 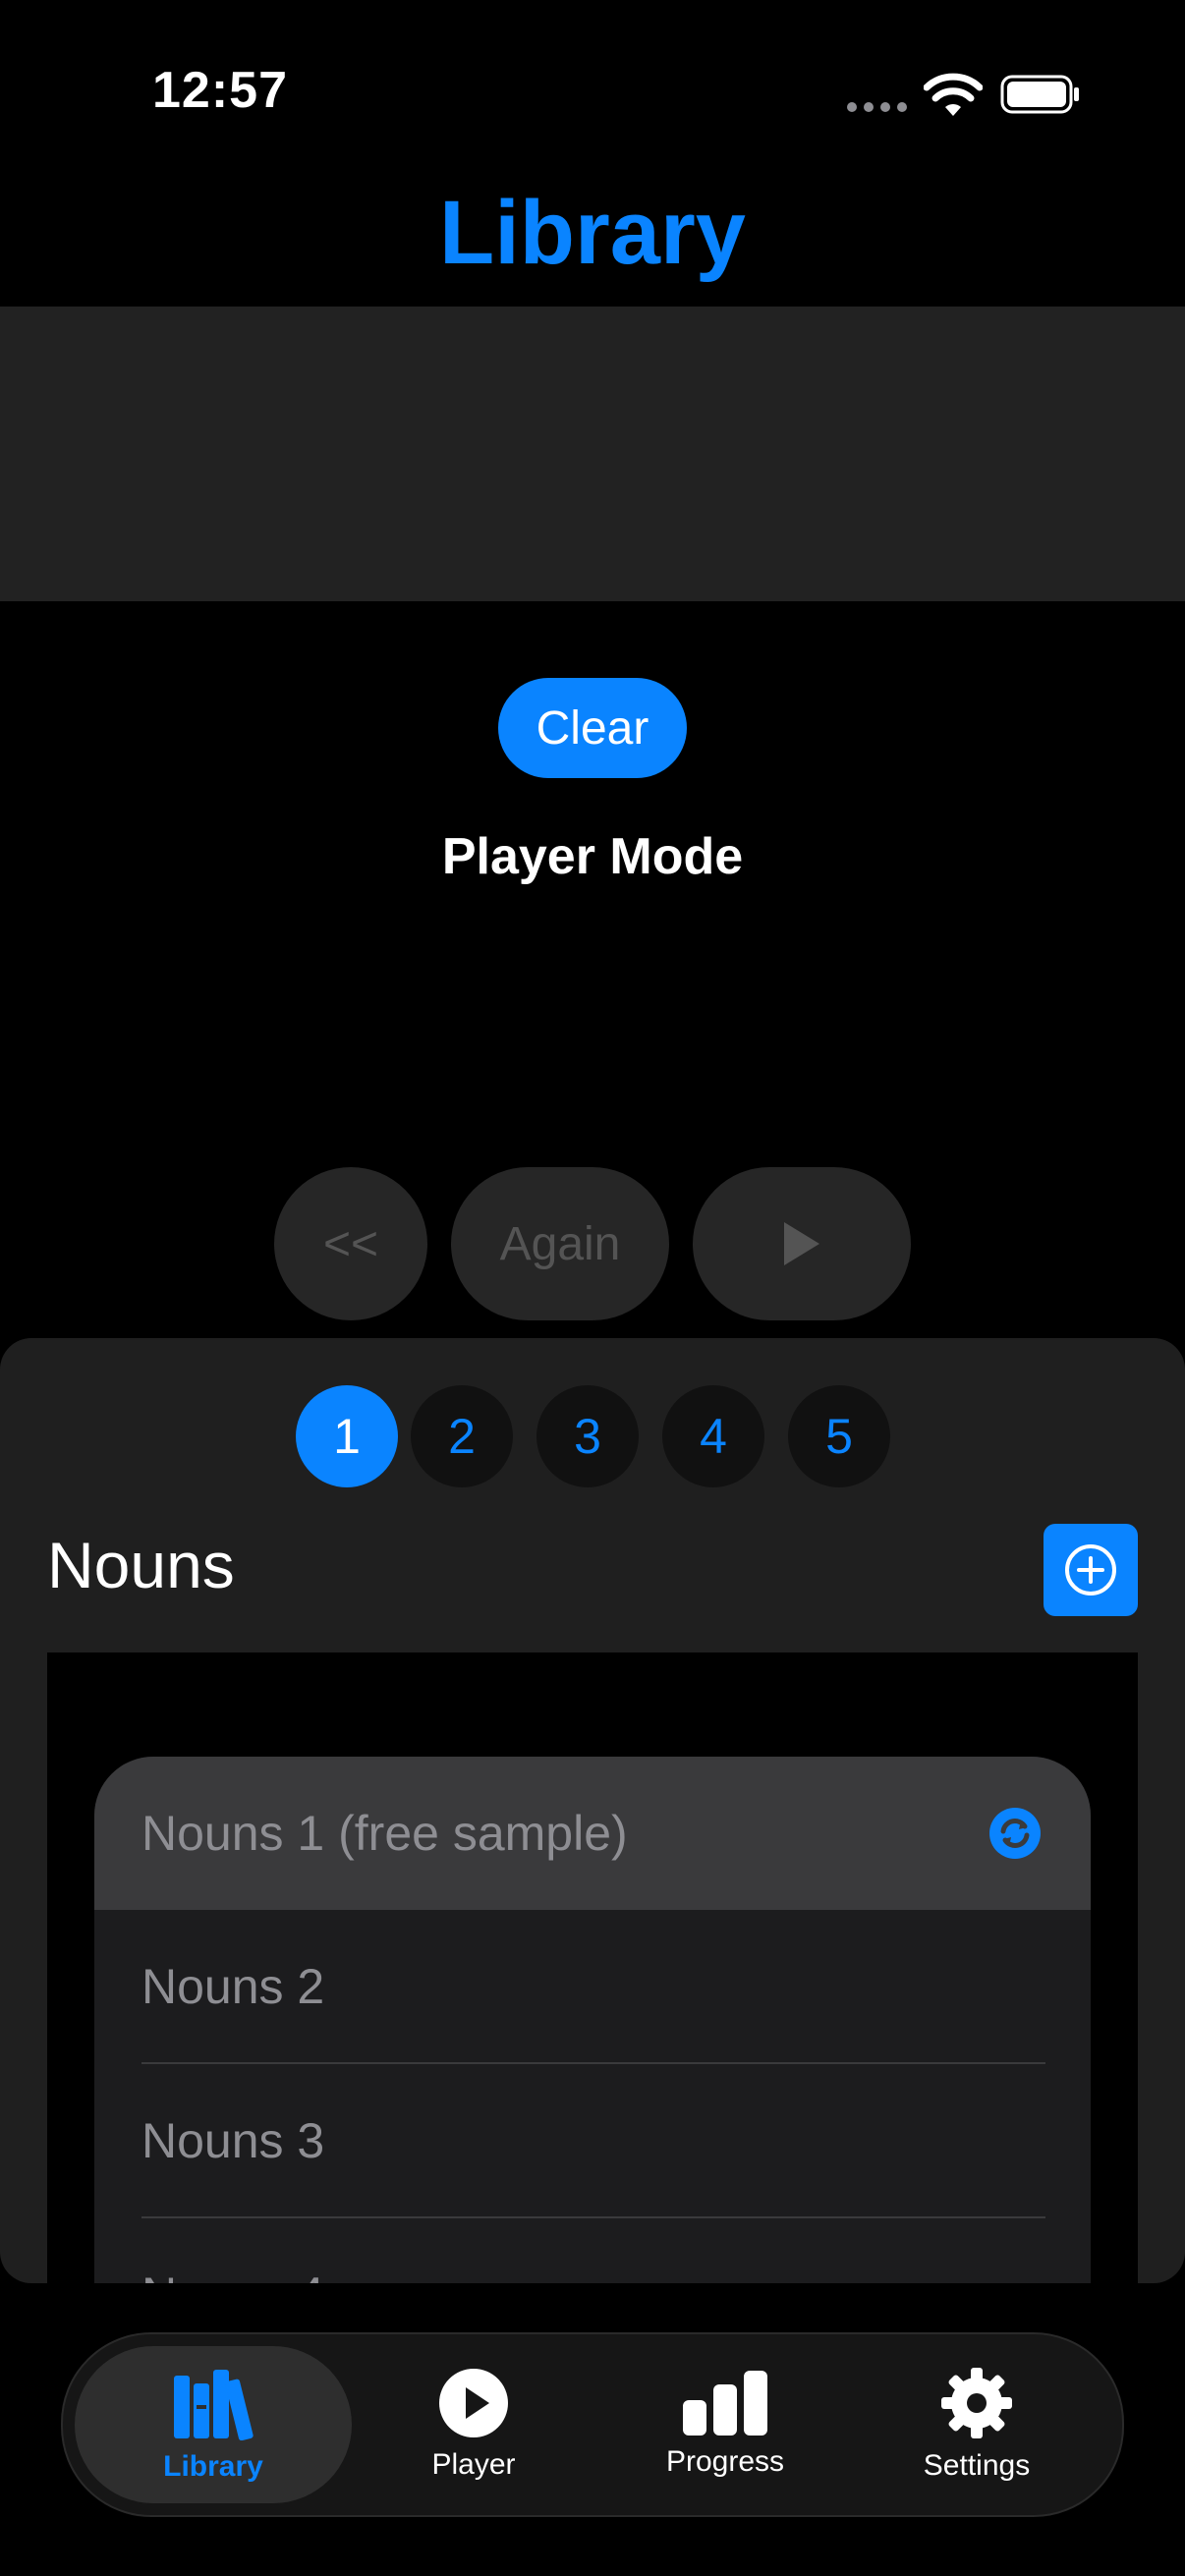 I want to click on previous-button: <<, so click(x=351, y=1243).